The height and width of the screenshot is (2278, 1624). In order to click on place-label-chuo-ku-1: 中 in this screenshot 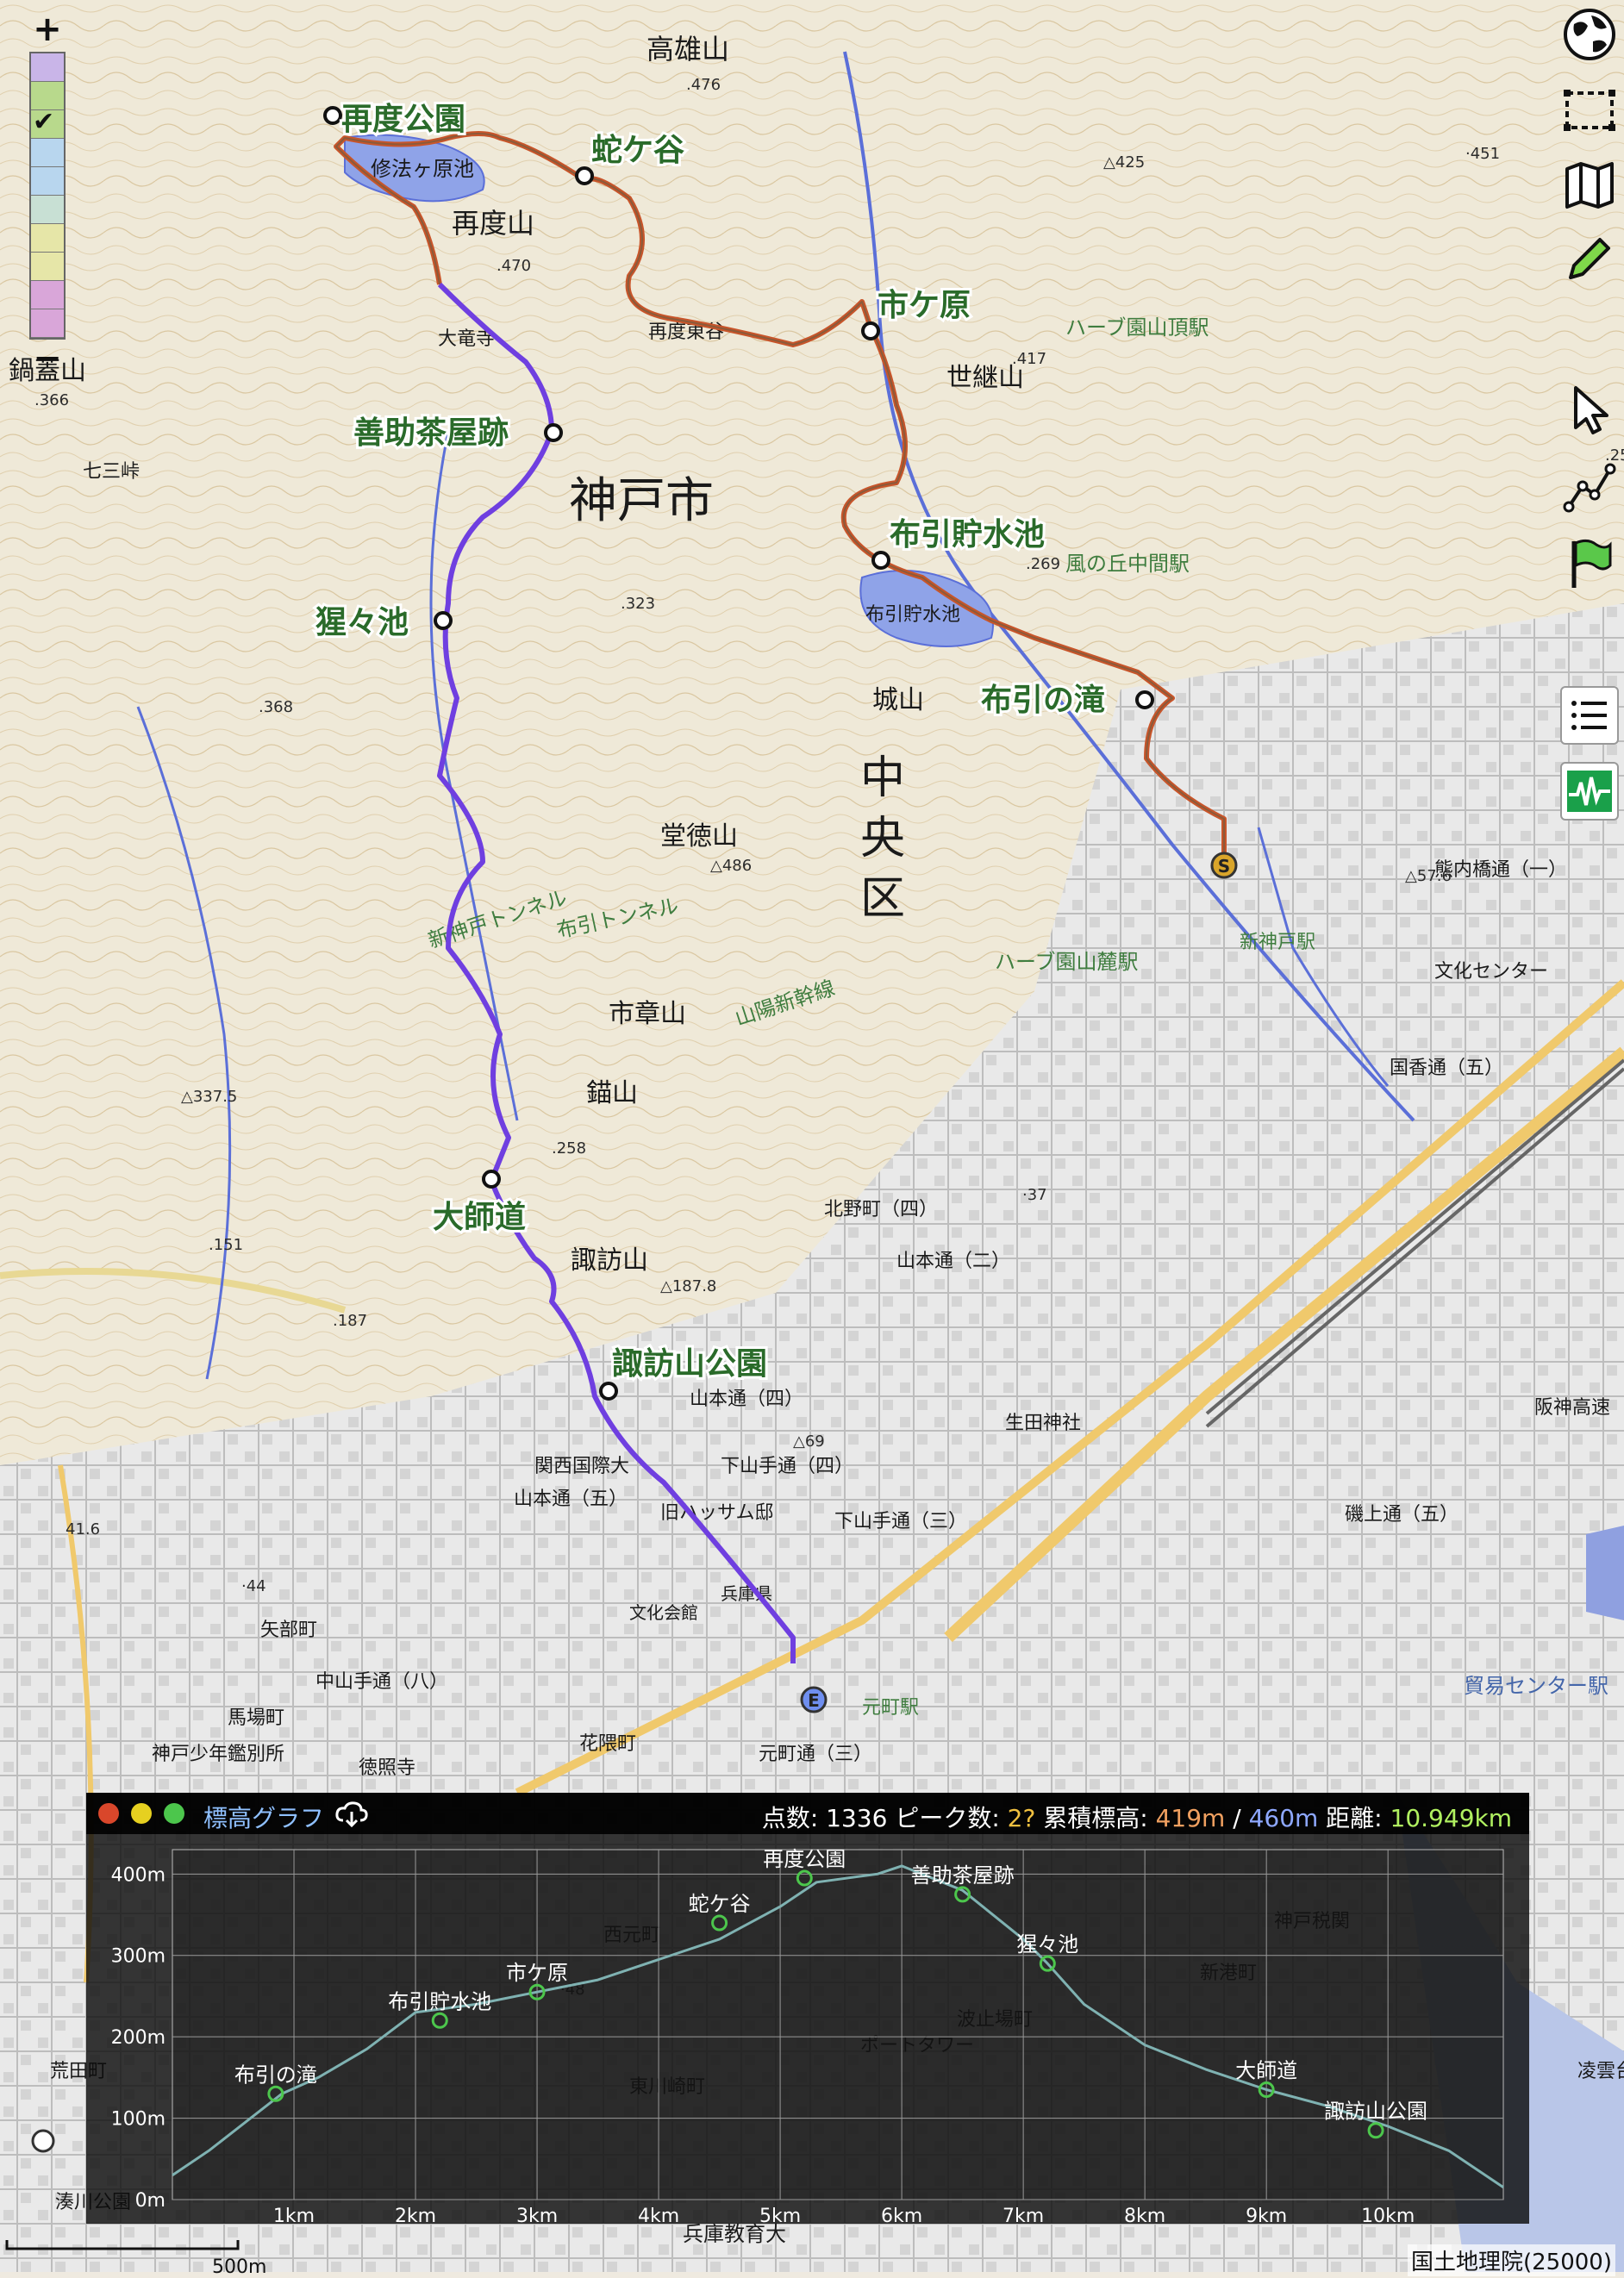, I will do `click(883, 778)`.